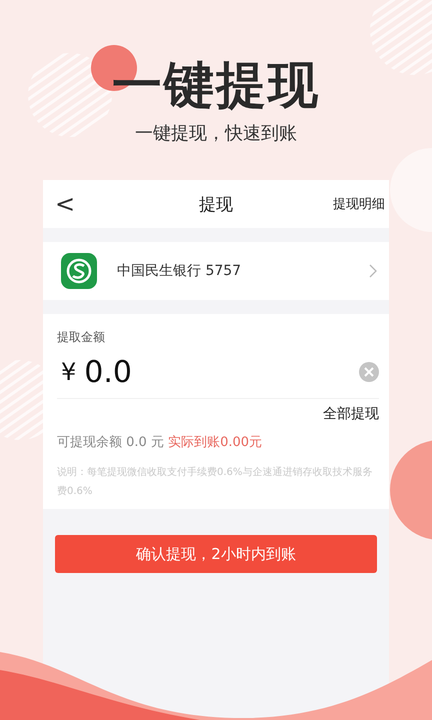 The image size is (432, 720). What do you see at coordinates (215, 442) in the screenshot?
I see `actual-amount: 实际到账0.00元` at bounding box center [215, 442].